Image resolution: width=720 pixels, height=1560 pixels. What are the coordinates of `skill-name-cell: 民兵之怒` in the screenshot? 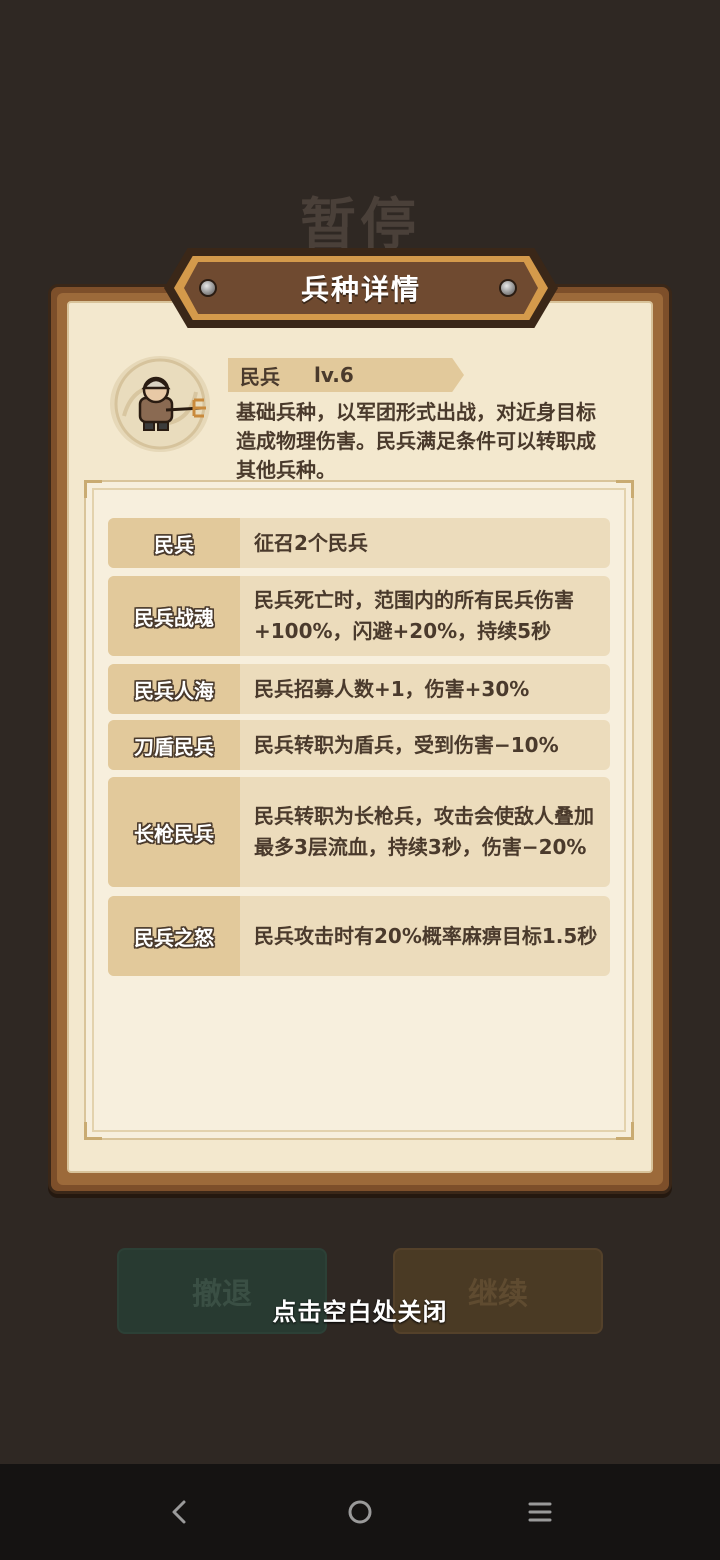 It's located at (174, 936).